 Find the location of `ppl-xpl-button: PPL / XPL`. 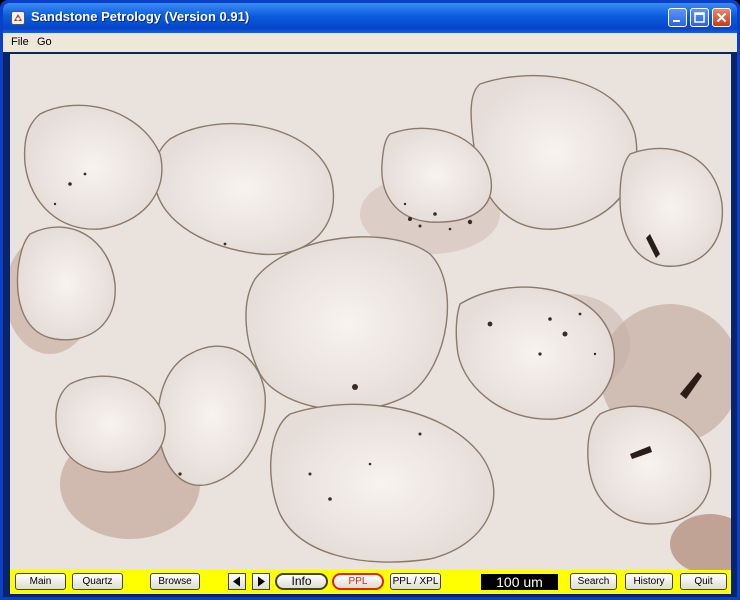

ppl-xpl-button: PPL / XPL is located at coordinates (415, 581).